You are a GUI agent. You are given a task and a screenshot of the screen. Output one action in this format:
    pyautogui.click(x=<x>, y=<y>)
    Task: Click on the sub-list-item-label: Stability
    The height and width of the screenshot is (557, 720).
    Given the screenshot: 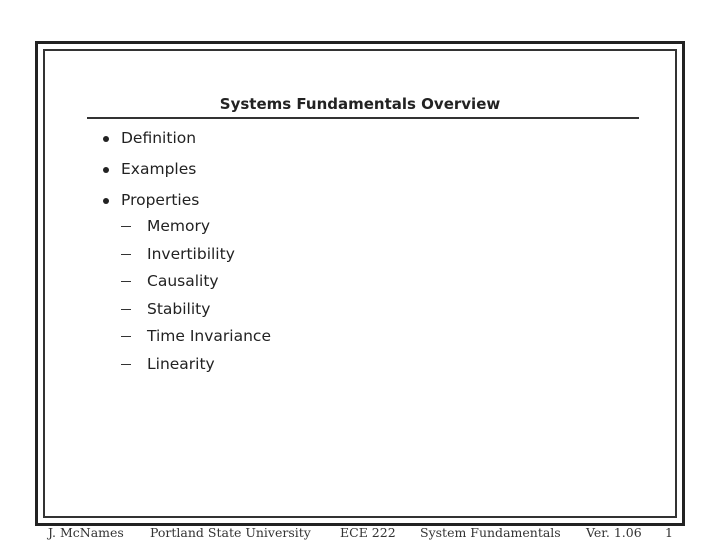 What is the action you would take?
    pyautogui.click(x=179, y=308)
    